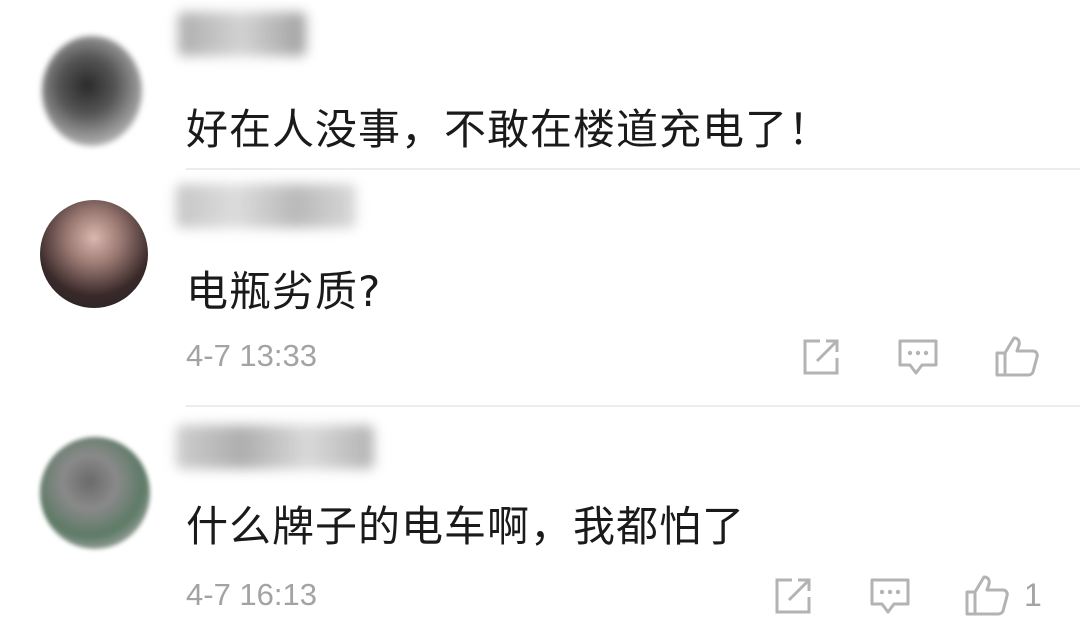  I want to click on timestamp: 4-7 16:13, so click(251, 594).